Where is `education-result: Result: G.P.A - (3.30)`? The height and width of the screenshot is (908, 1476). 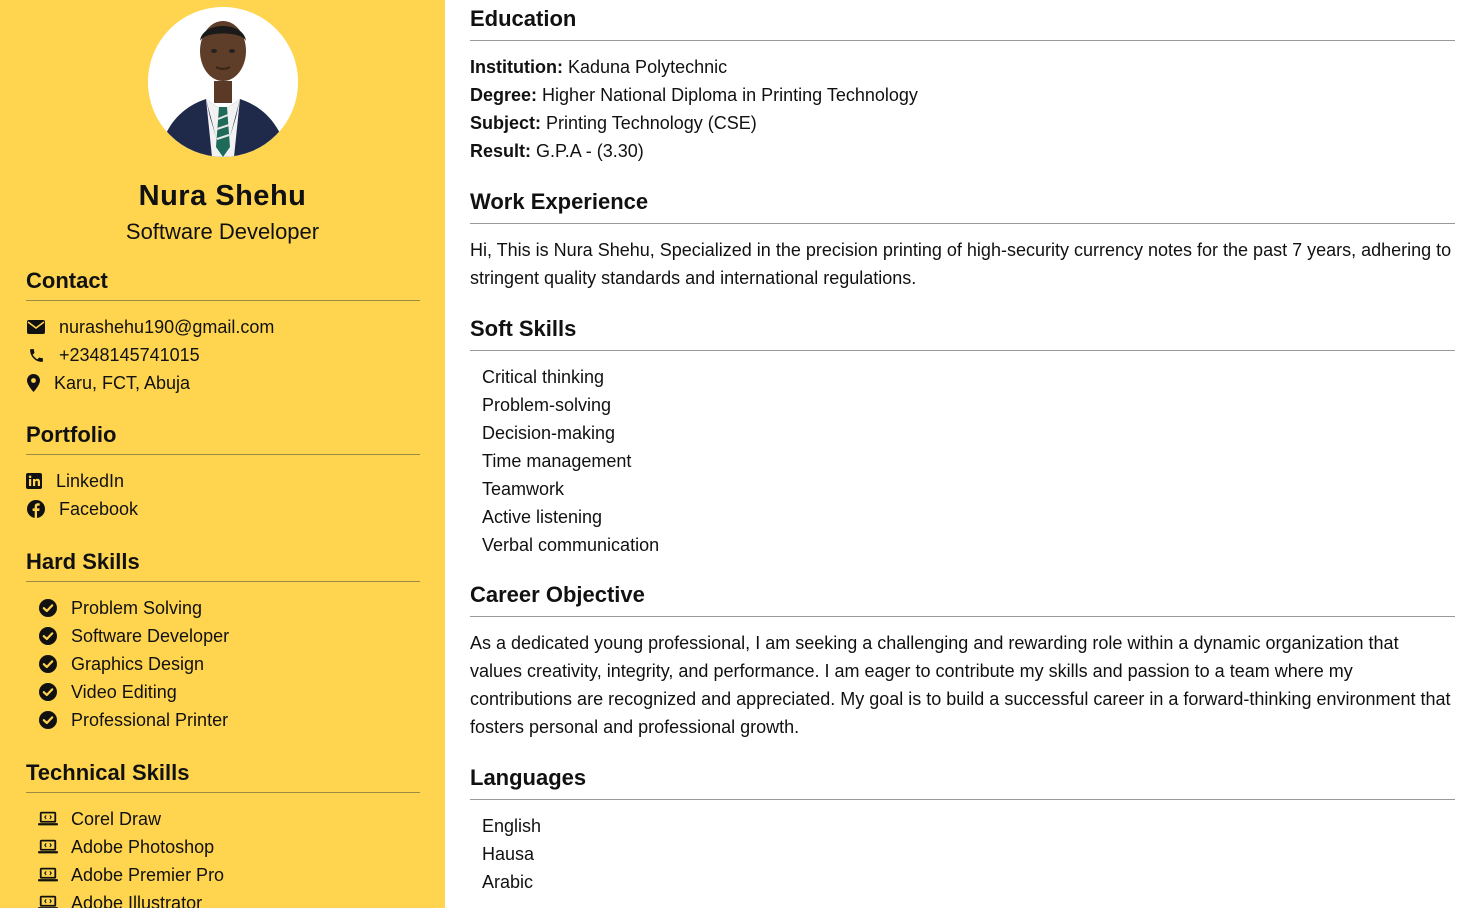
education-result: Result: G.P.A - (3.30) is located at coordinates (962, 151).